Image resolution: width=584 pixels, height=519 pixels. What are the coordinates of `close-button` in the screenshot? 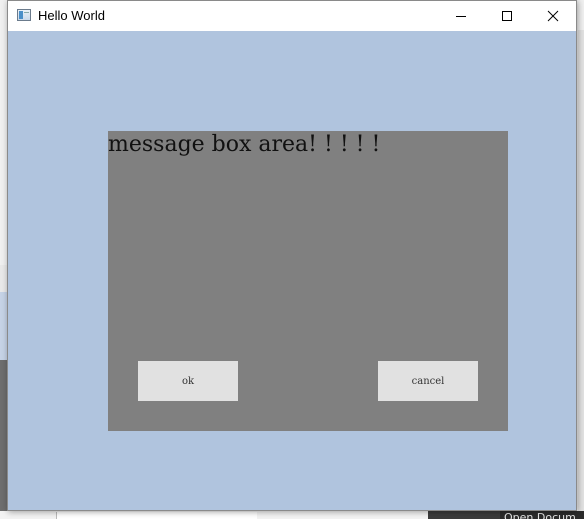 It's located at (553, 16).